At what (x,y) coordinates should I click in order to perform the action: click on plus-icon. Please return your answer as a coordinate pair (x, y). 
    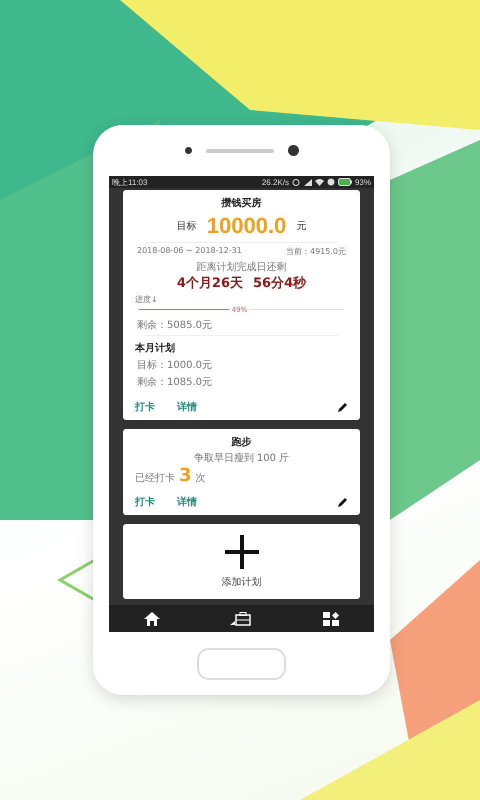
    Looking at the image, I should click on (241, 551).